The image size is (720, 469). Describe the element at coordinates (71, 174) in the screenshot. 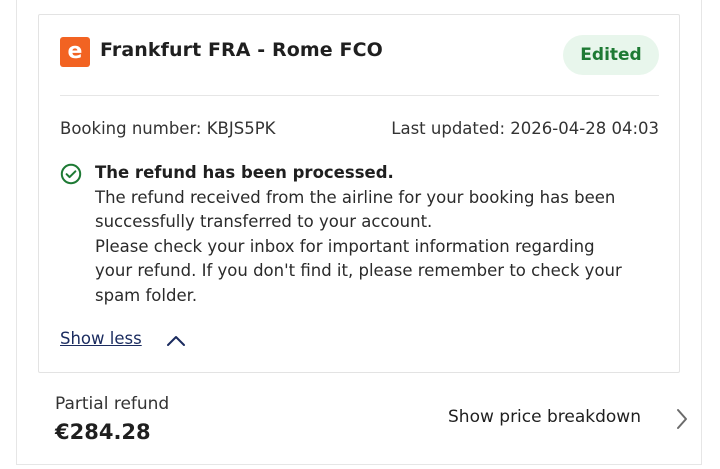

I see `check-circle-icon` at that location.